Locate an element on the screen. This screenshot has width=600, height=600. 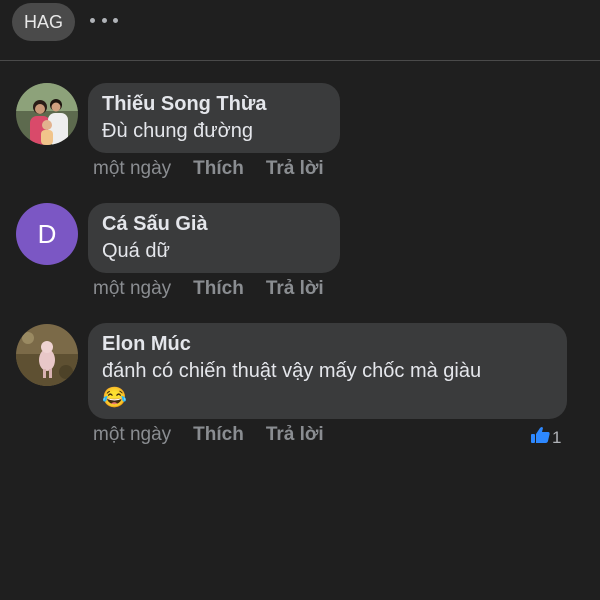
hag-tag: HAG is located at coordinates (44, 22).